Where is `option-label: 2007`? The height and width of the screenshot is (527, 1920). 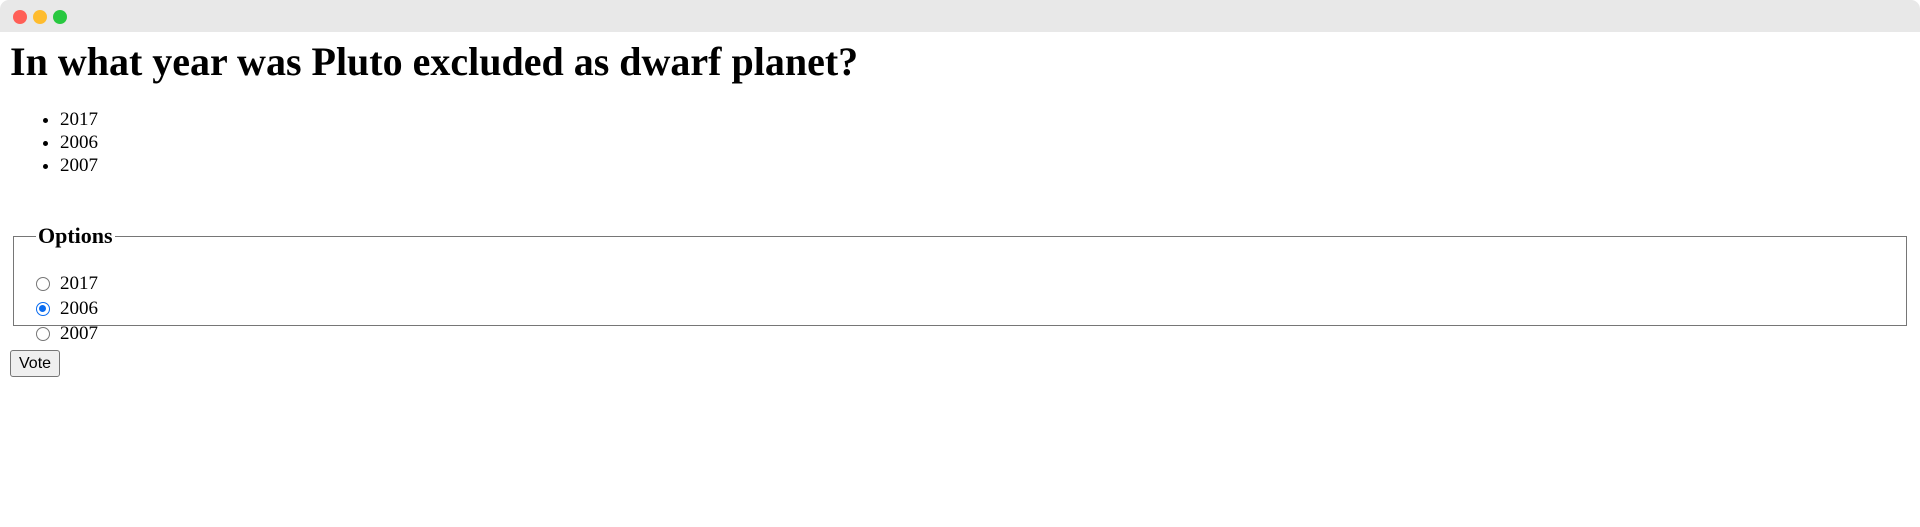 option-label: 2007 is located at coordinates (79, 333).